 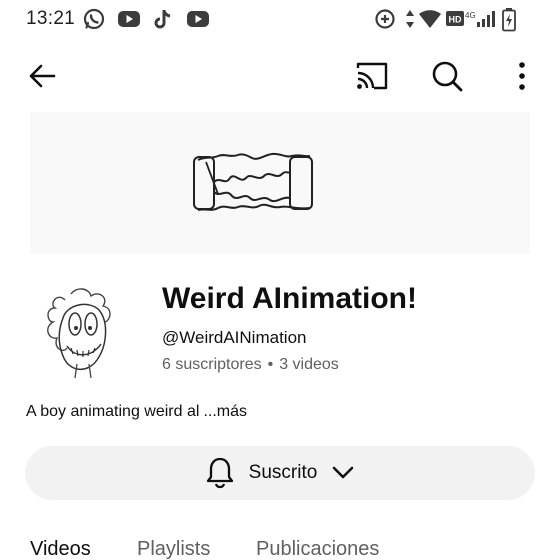 What do you see at coordinates (283, 472) in the screenshot?
I see `subscribed-label: Suscrito` at bounding box center [283, 472].